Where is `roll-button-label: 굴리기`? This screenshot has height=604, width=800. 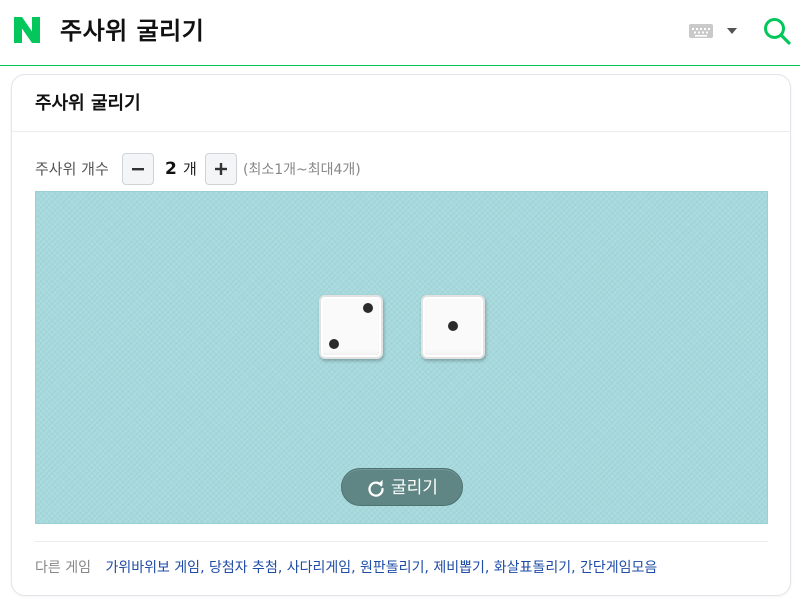 roll-button-label: 굴리기 is located at coordinates (414, 488).